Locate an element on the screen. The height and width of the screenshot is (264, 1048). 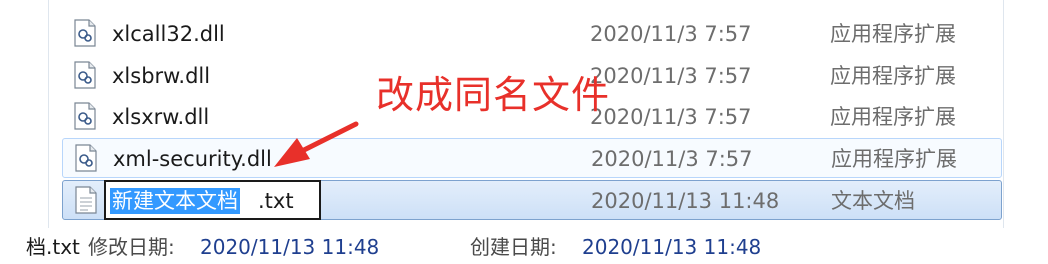
file-row-renaming: 新建文本文档 .txt 2020/11/13 11:48 文本文档 is located at coordinates (532, 200).